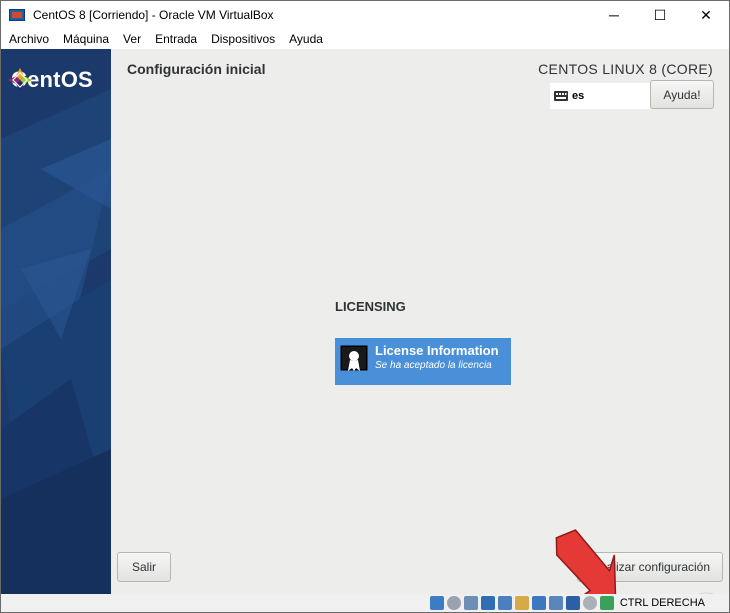  I want to click on installer-sidebar: CentOS, so click(56, 321).